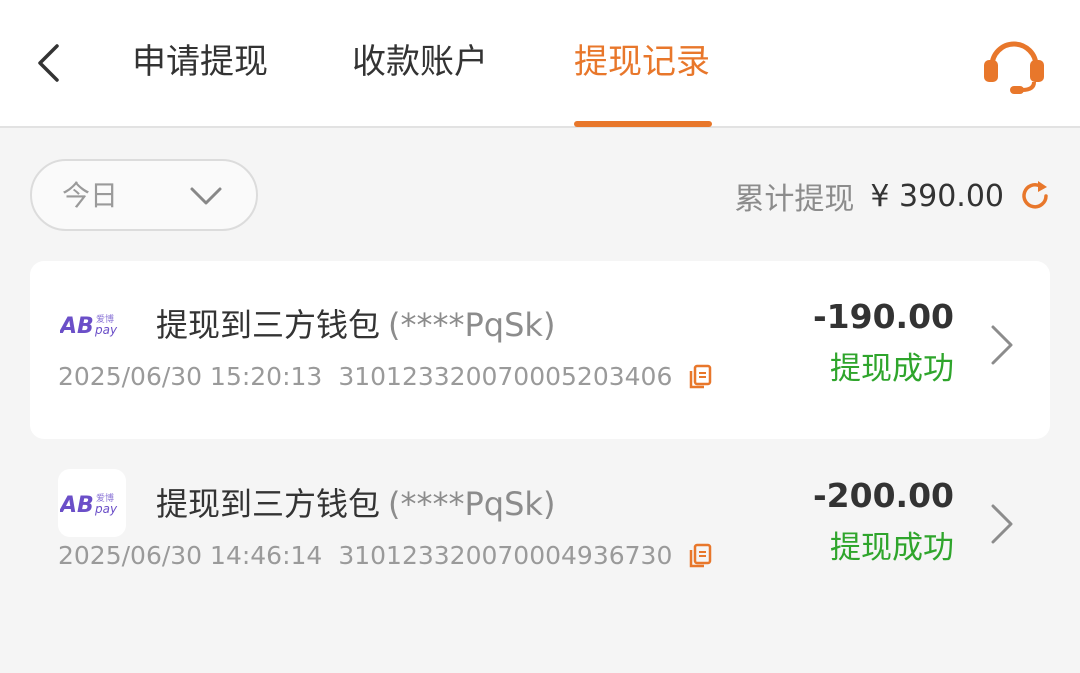 The image size is (1080, 673). I want to click on customer-service-button, so click(1014, 65).